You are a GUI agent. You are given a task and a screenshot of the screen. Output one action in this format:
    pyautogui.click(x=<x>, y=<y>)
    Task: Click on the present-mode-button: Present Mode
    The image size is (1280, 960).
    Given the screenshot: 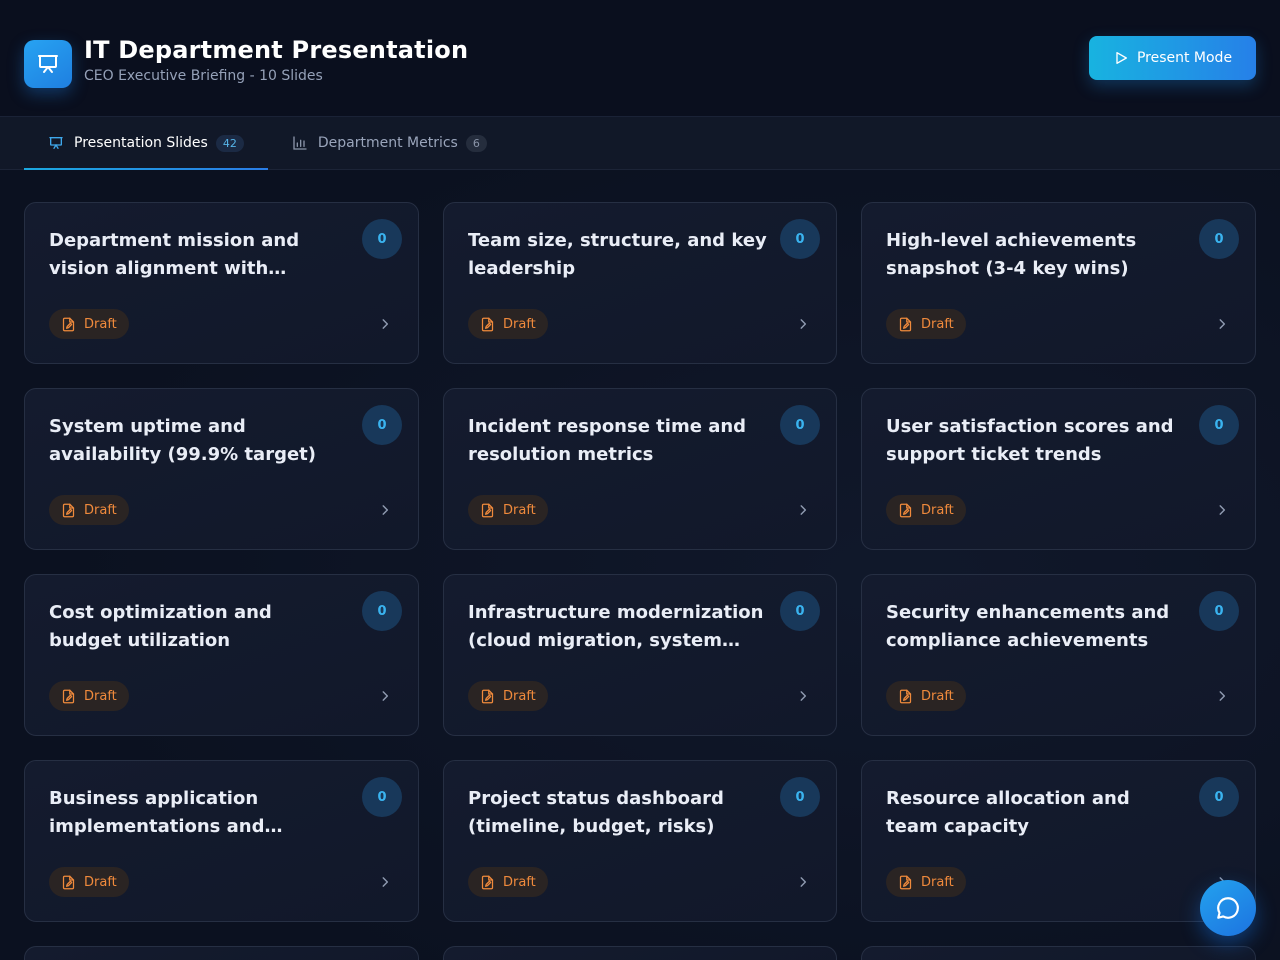 What is the action you would take?
    pyautogui.click(x=1172, y=58)
    